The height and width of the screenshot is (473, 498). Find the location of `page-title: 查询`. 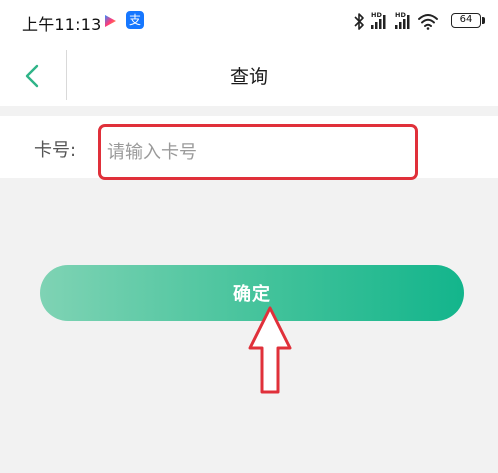

page-title: 查询 is located at coordinates (248, 77).